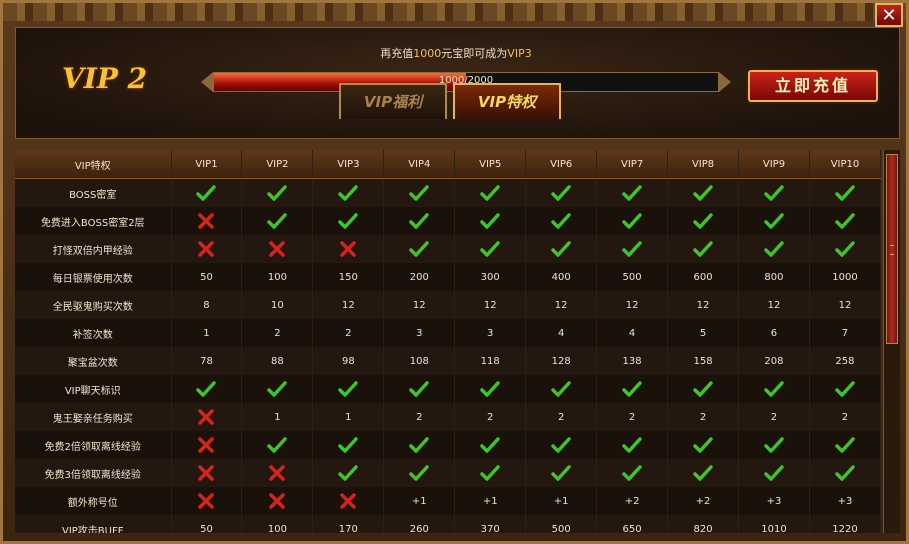  I want to click on privilege-cell: 98, so click(348, 361).